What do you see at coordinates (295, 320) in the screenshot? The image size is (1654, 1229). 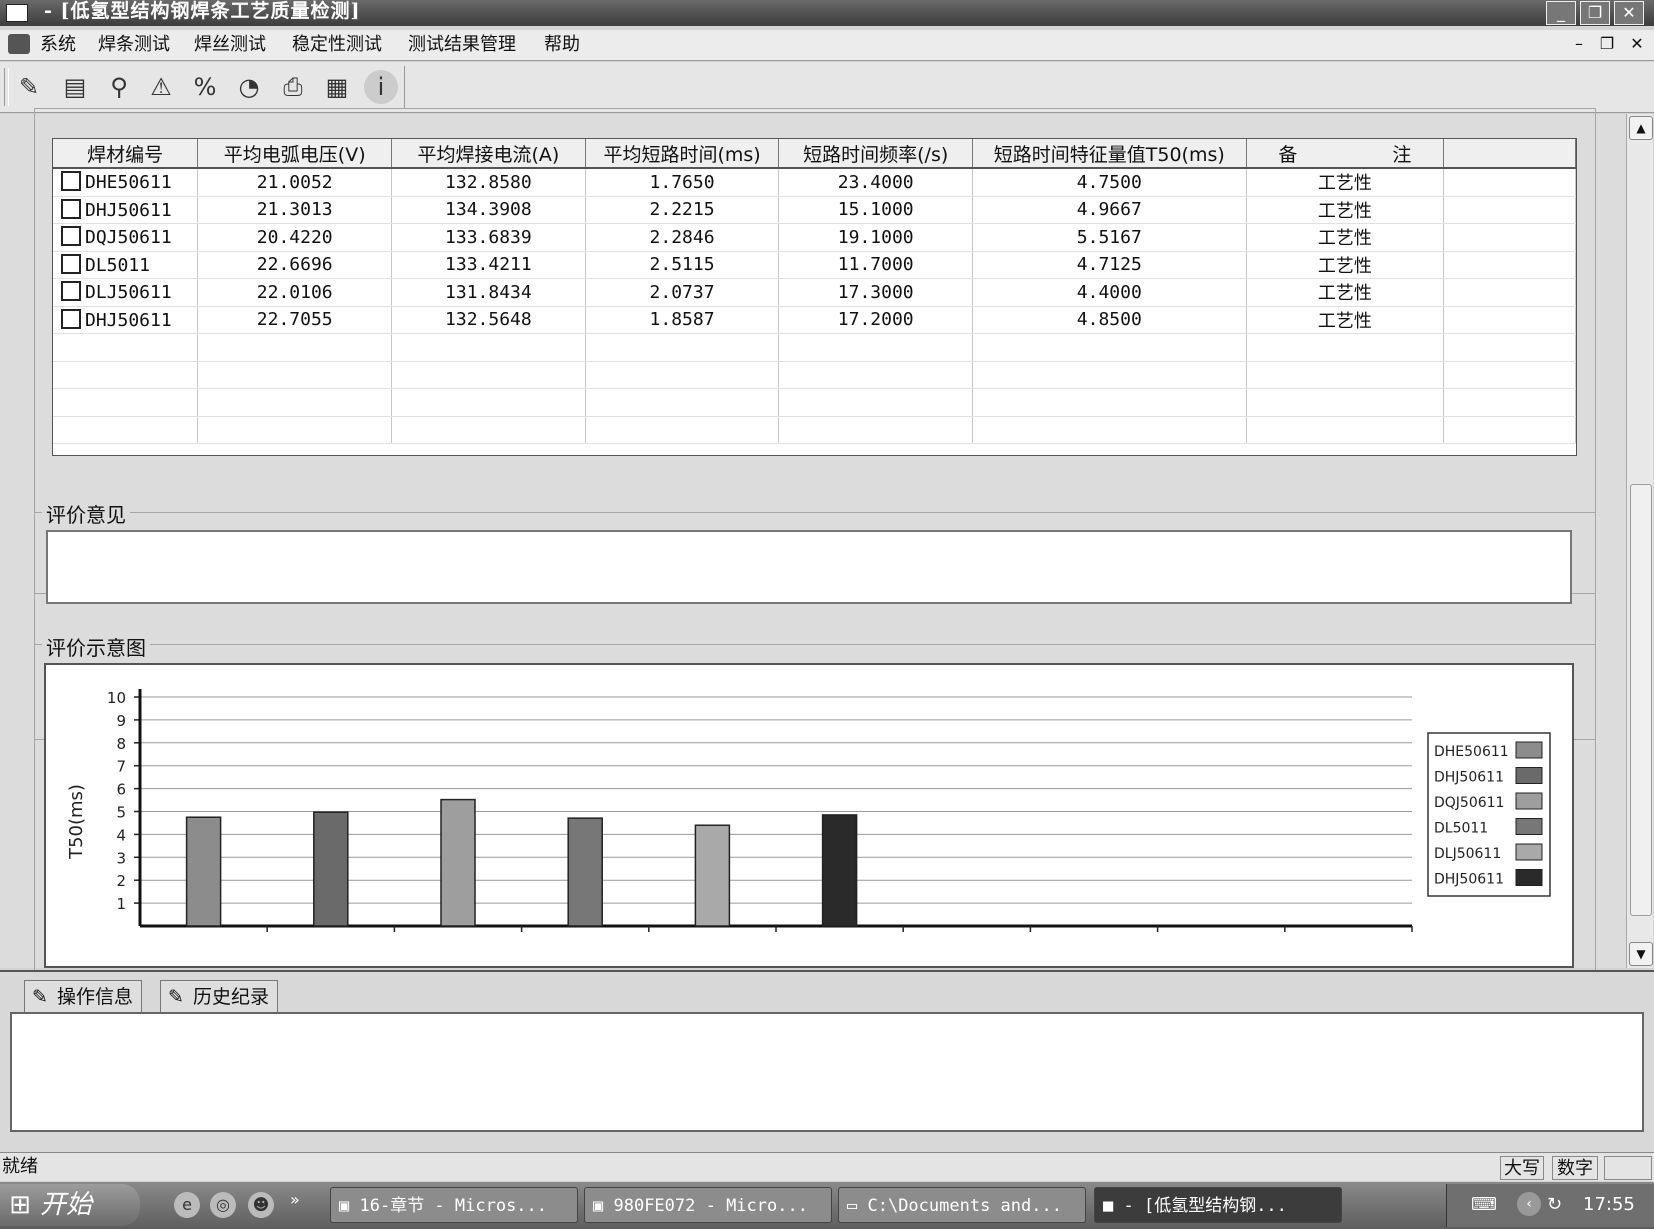 I see `table-cell: 22.7055` at bounding box center [295, 320].